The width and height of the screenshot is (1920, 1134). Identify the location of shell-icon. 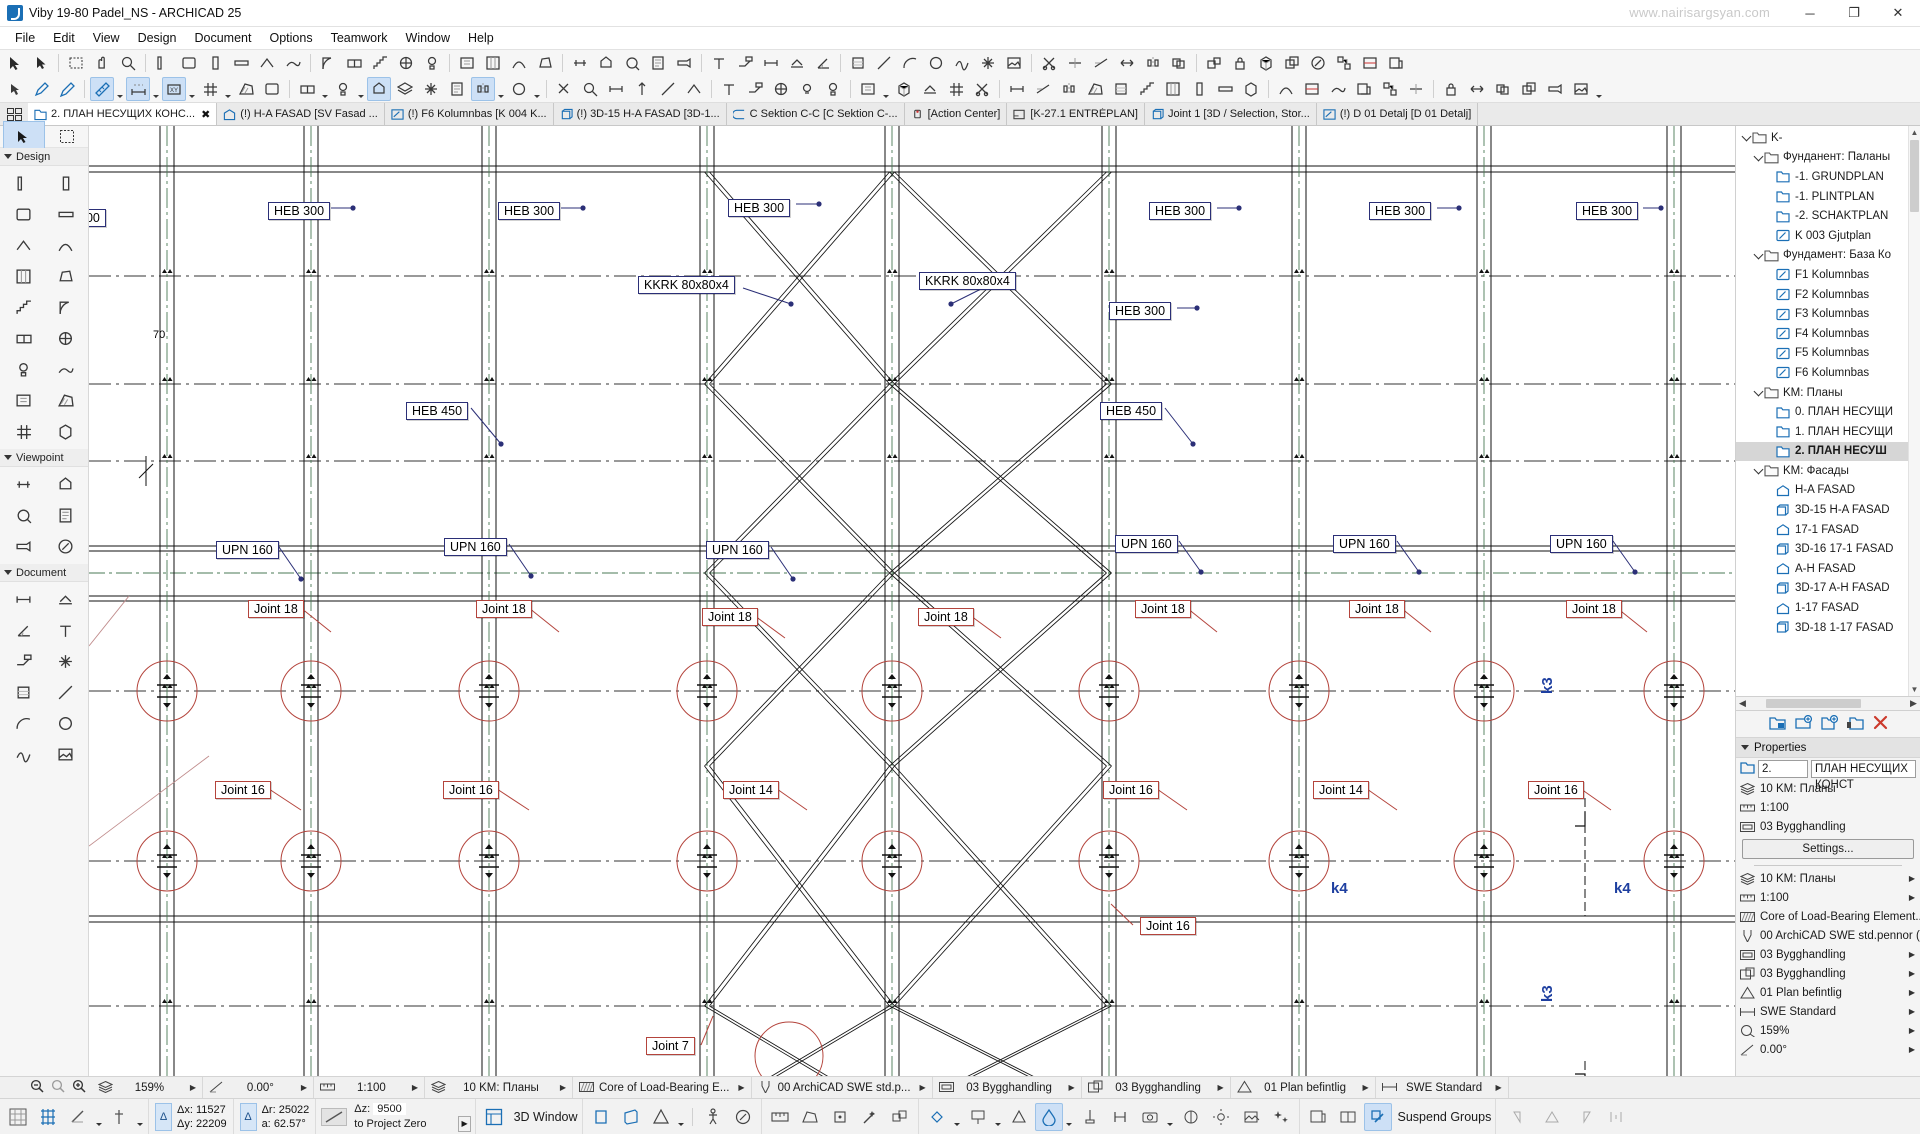
(1286, 89).